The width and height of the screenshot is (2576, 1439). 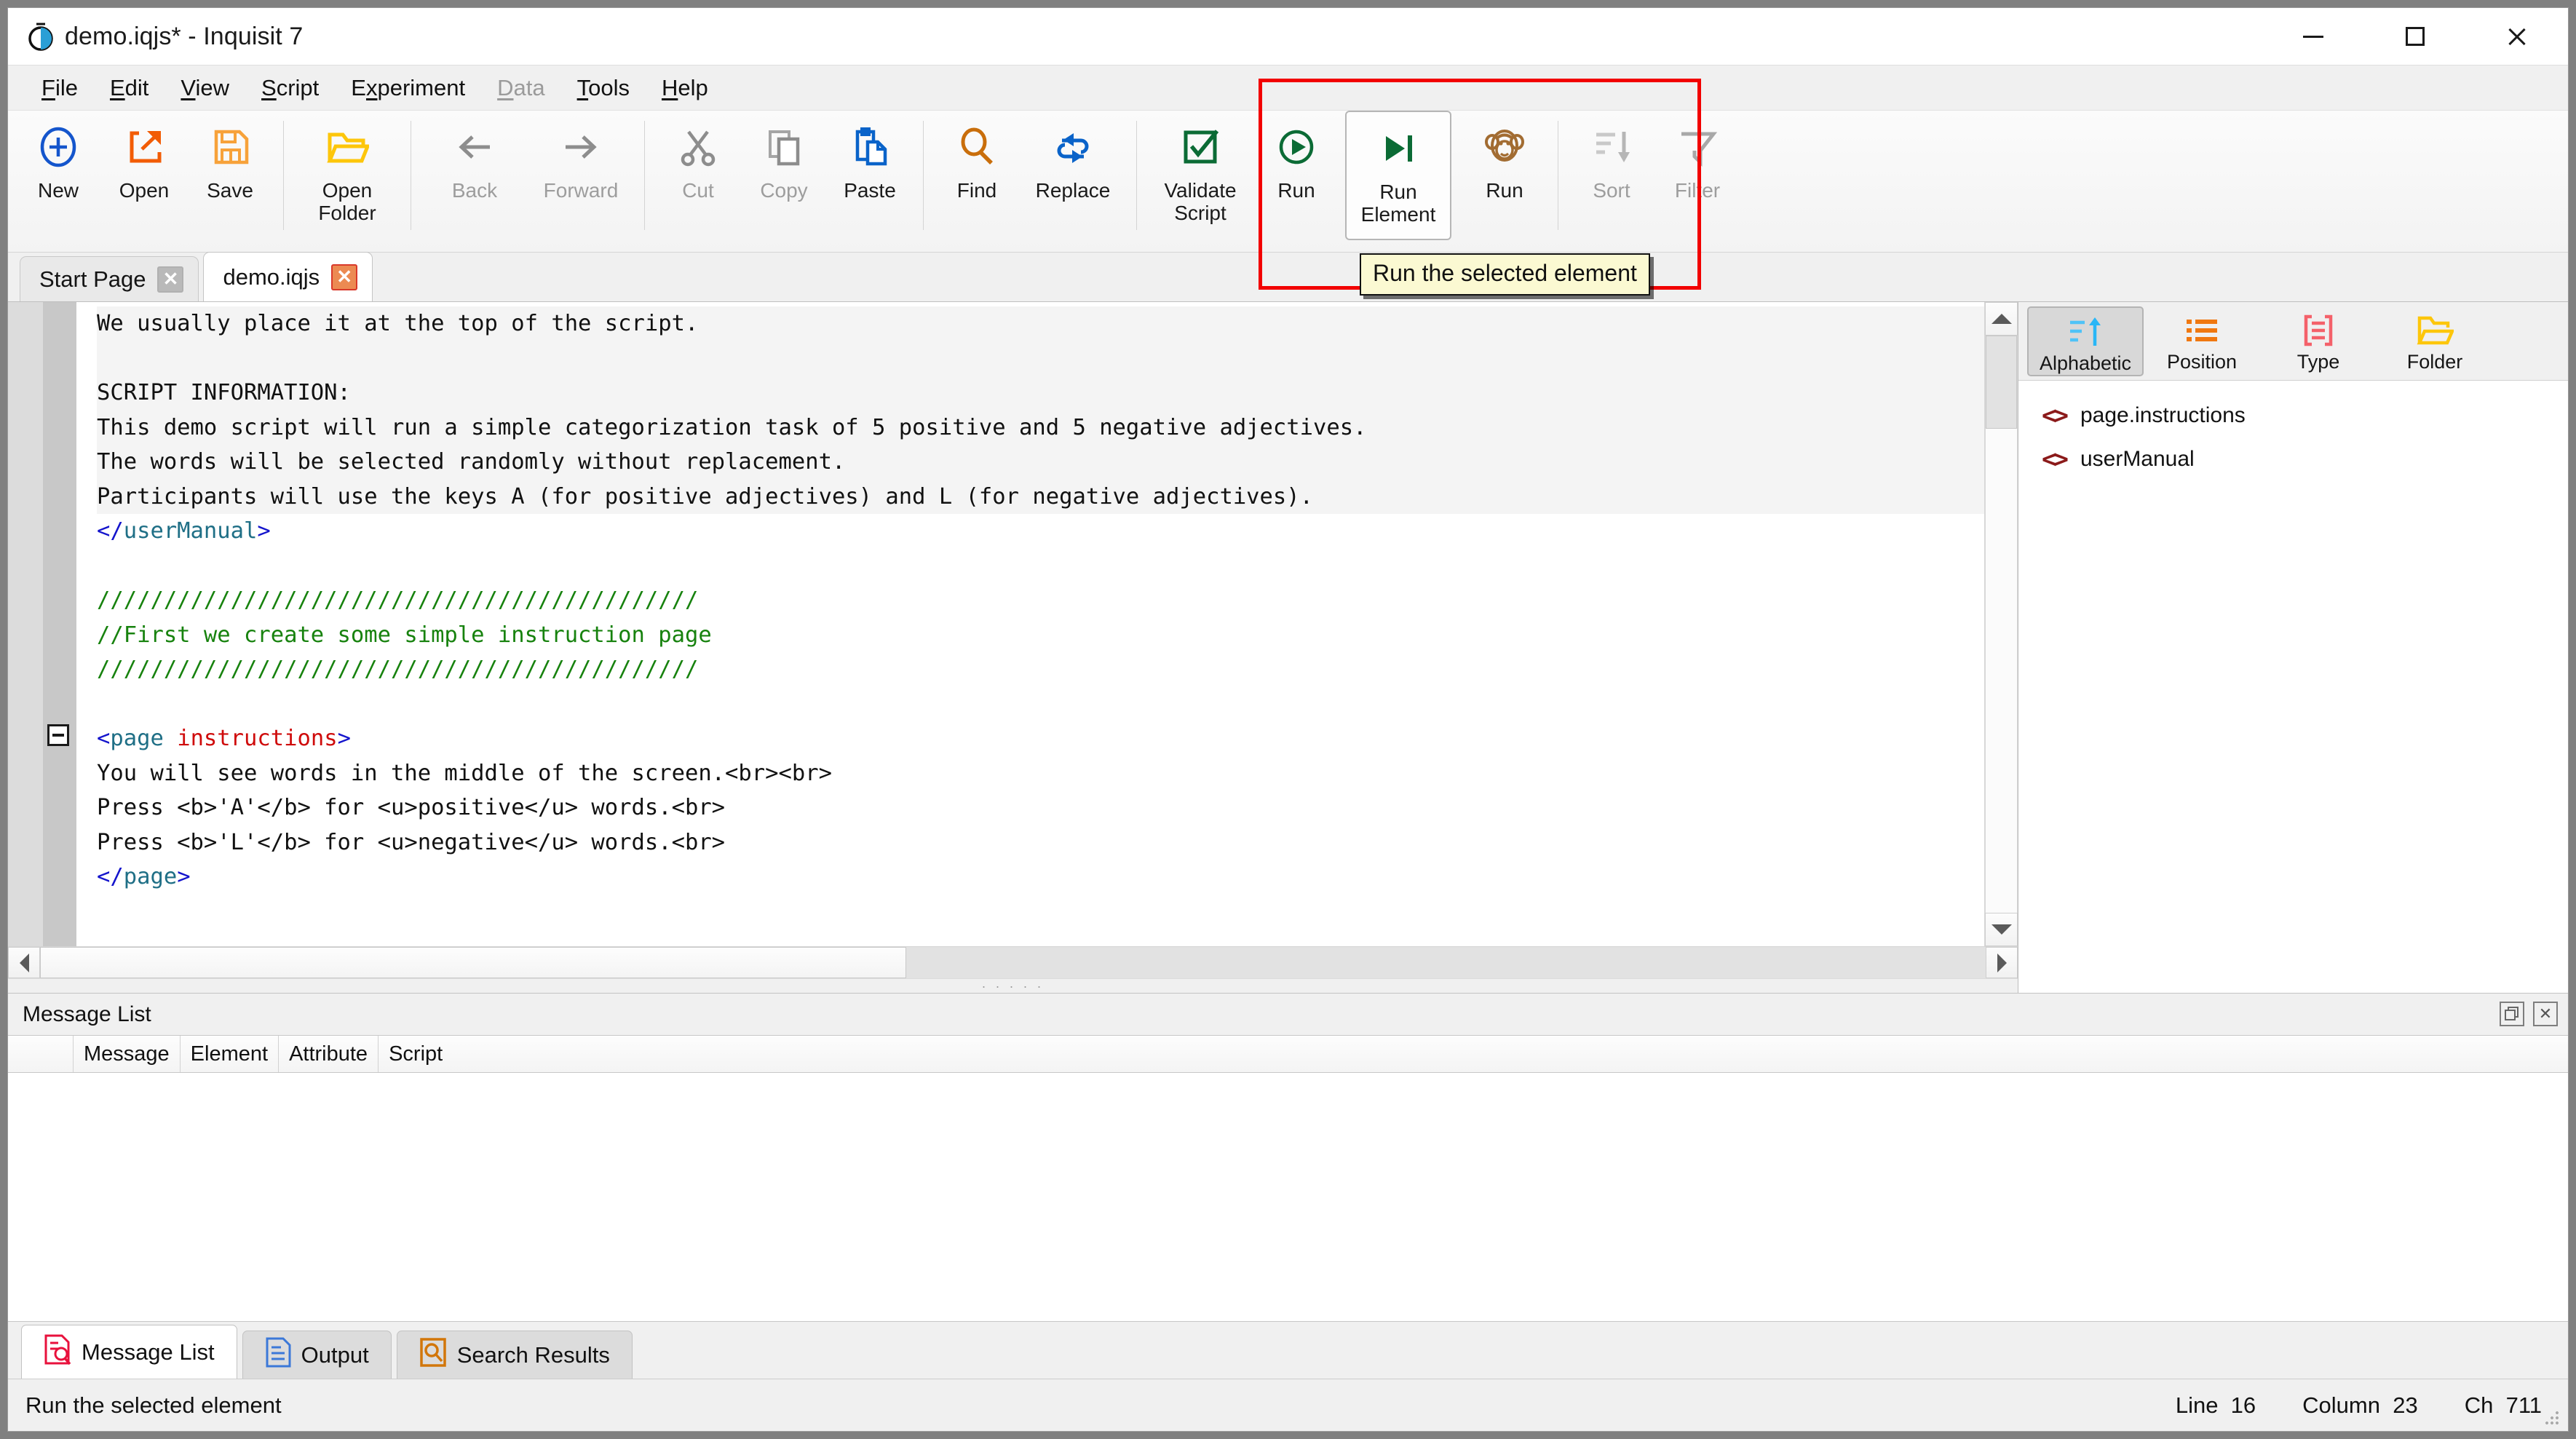 What do you see at coordinates (290, 88) in the screenshot?
I see `menu-script: Script` at bounding box center [290, 88].